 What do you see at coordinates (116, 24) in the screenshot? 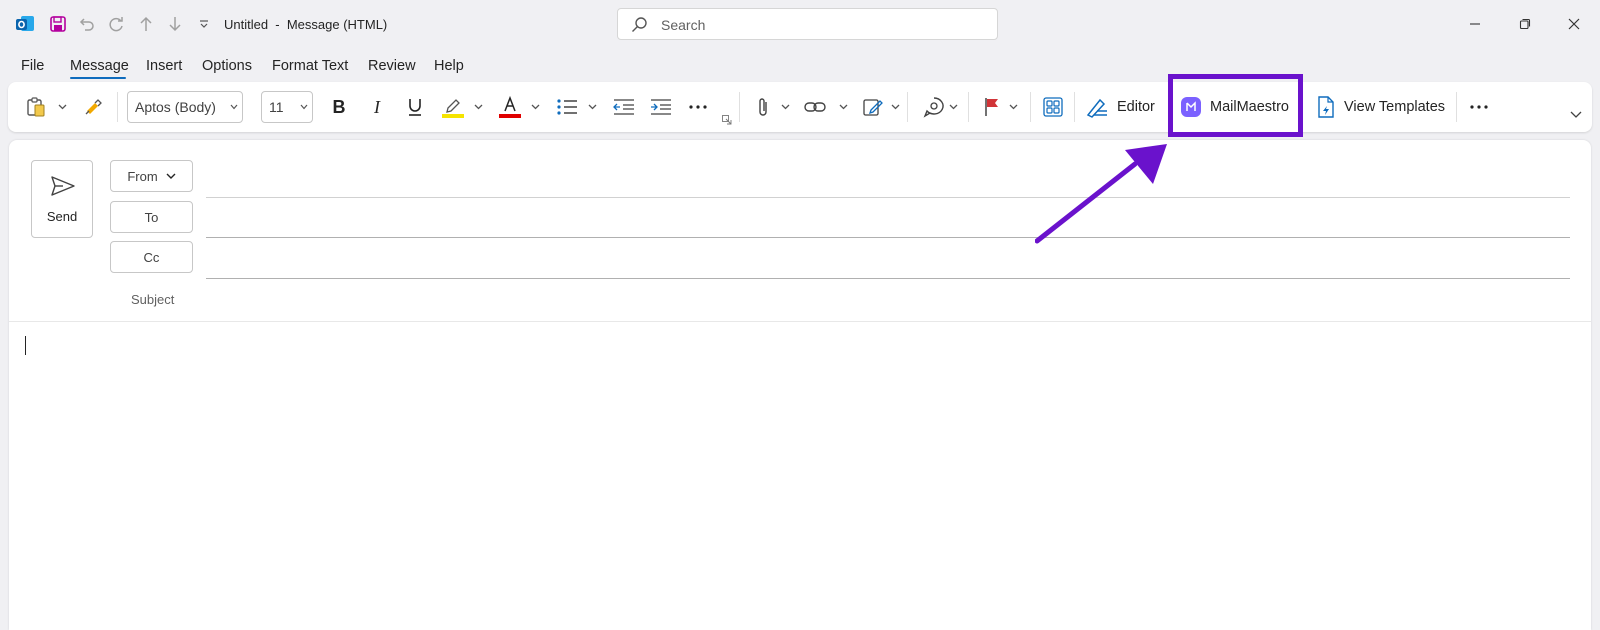
I see `redo-icon` at bounding box center [116, 24].